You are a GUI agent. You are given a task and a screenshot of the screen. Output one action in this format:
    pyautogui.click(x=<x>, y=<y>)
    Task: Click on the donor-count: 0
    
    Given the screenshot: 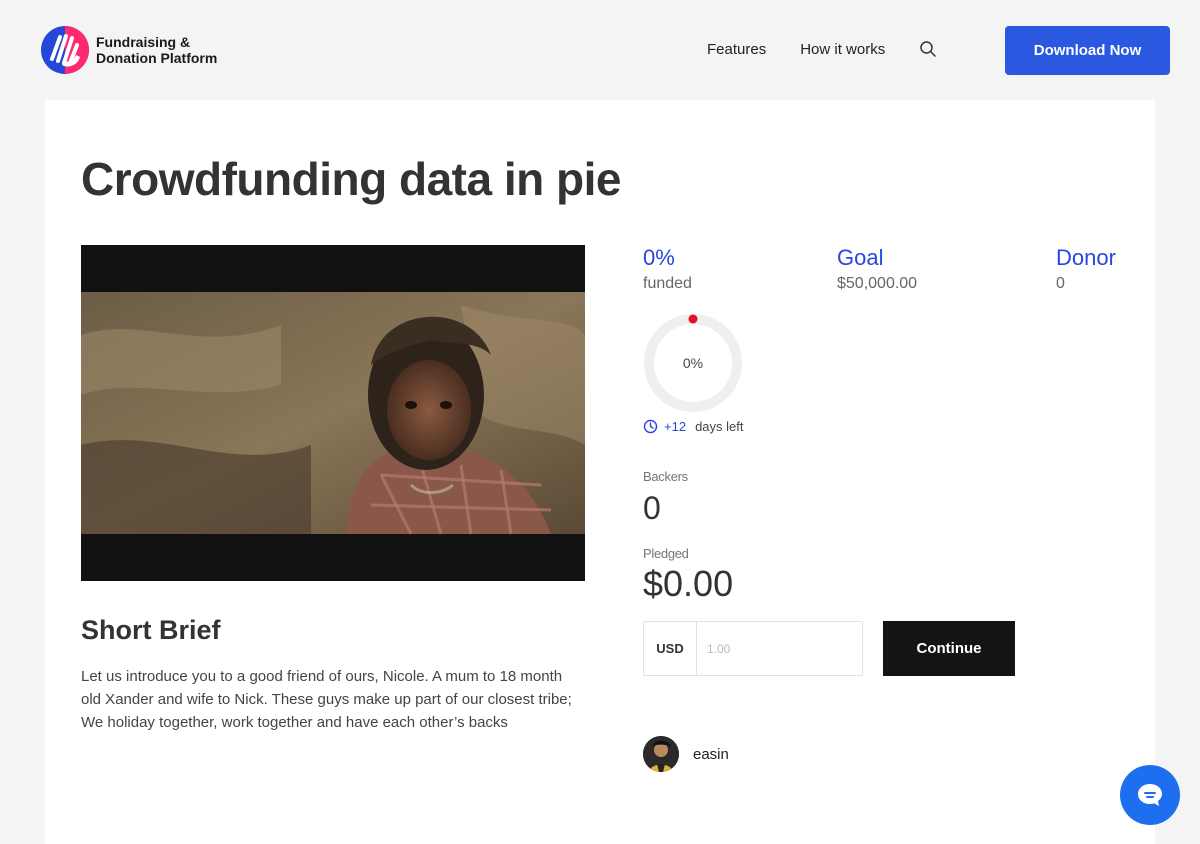 What is the action you would take?
    pyautogui.click(x=1060, y=283)
    